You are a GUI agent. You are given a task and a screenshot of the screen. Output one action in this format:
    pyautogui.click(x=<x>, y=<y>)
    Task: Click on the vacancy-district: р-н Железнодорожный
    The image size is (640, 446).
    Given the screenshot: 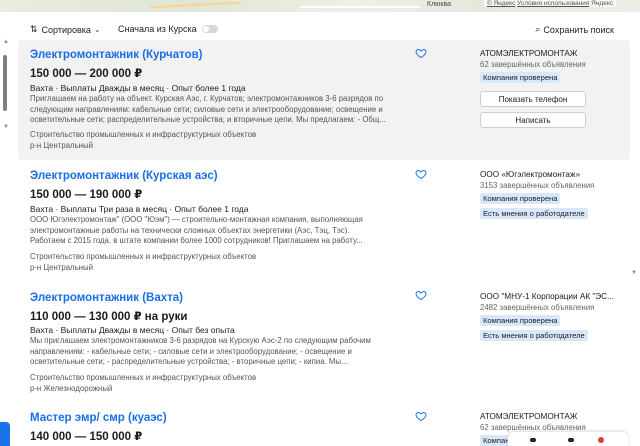 What is the action you would take?
    pyautogui.click(x=71, y=388)
    